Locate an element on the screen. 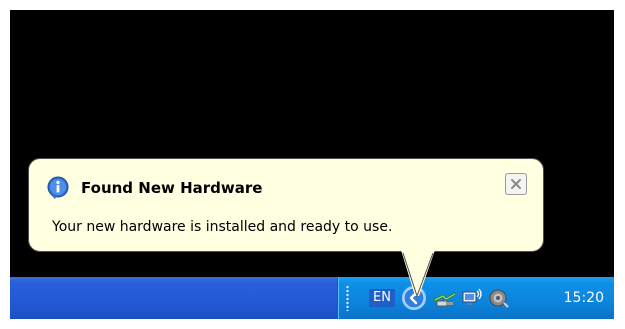  balloon-close-button is located at coordinates (516, 184).